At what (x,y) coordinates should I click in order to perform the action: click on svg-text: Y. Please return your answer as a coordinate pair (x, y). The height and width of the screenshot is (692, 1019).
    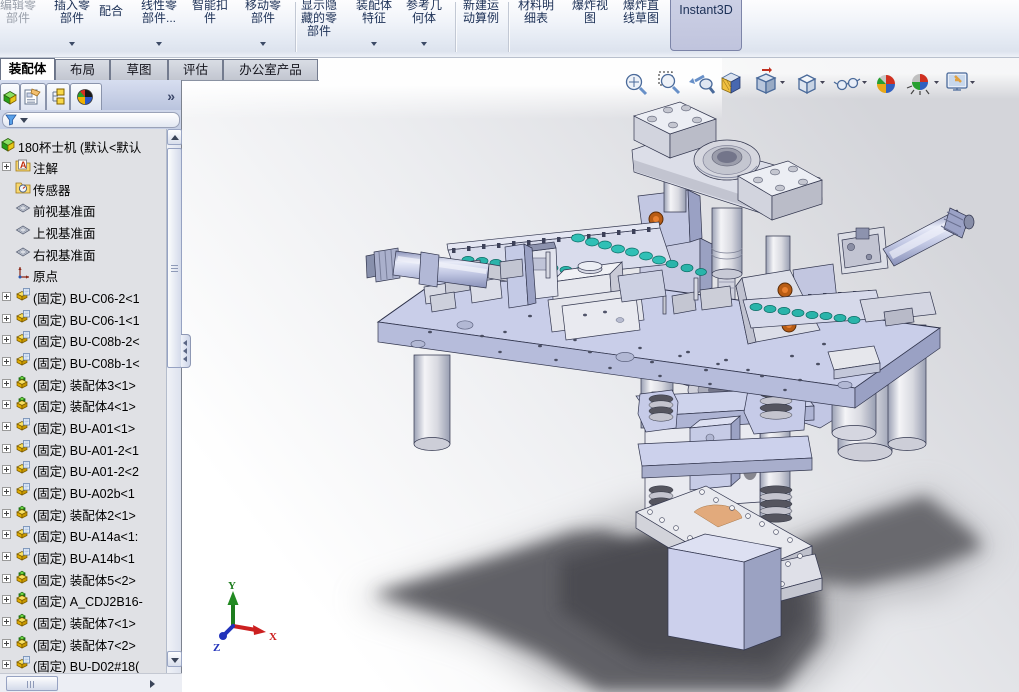
    Looking at the image, I should click on (232, 586).